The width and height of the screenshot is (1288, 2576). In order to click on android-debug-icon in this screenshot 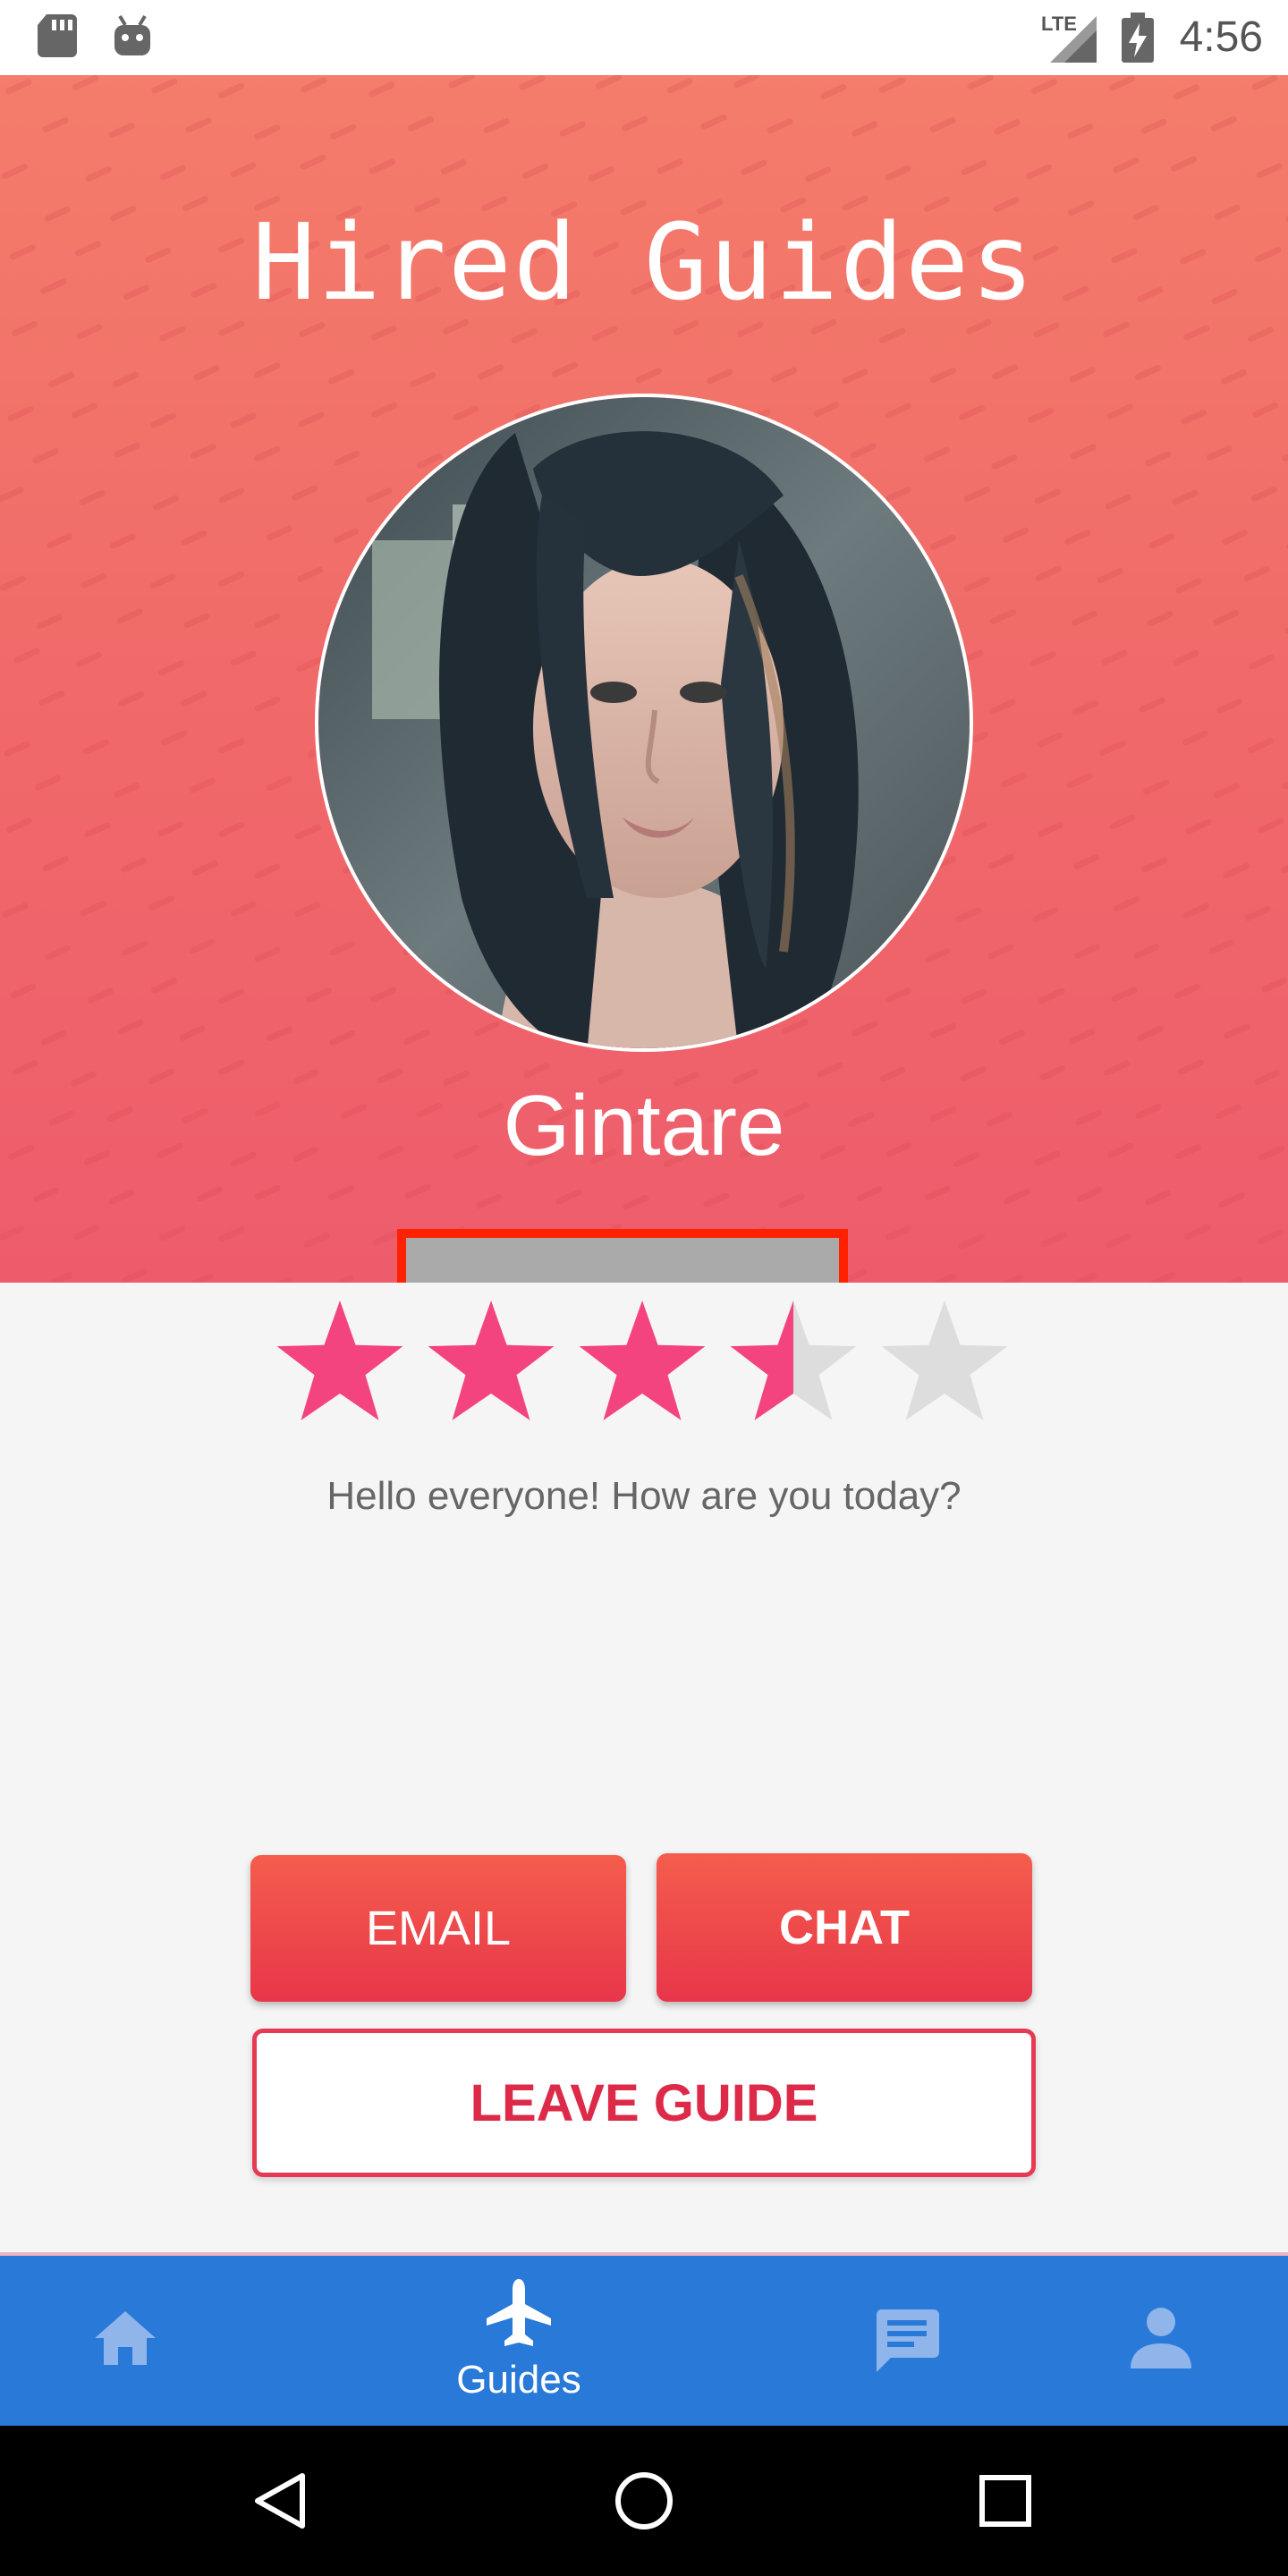, I will do `click(132, 34)`.